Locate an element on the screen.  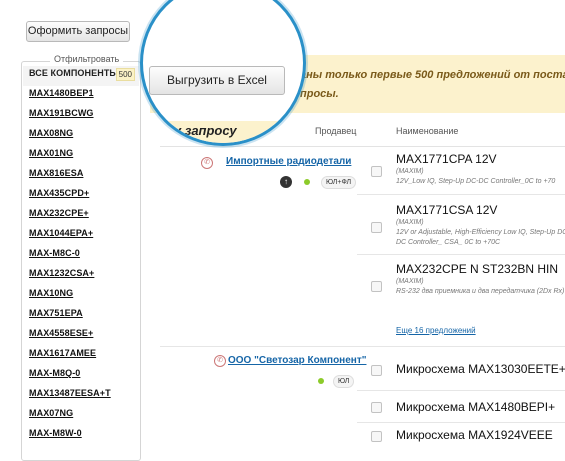
filter-item: MAX816ESA is located at coordinates (81, 176).